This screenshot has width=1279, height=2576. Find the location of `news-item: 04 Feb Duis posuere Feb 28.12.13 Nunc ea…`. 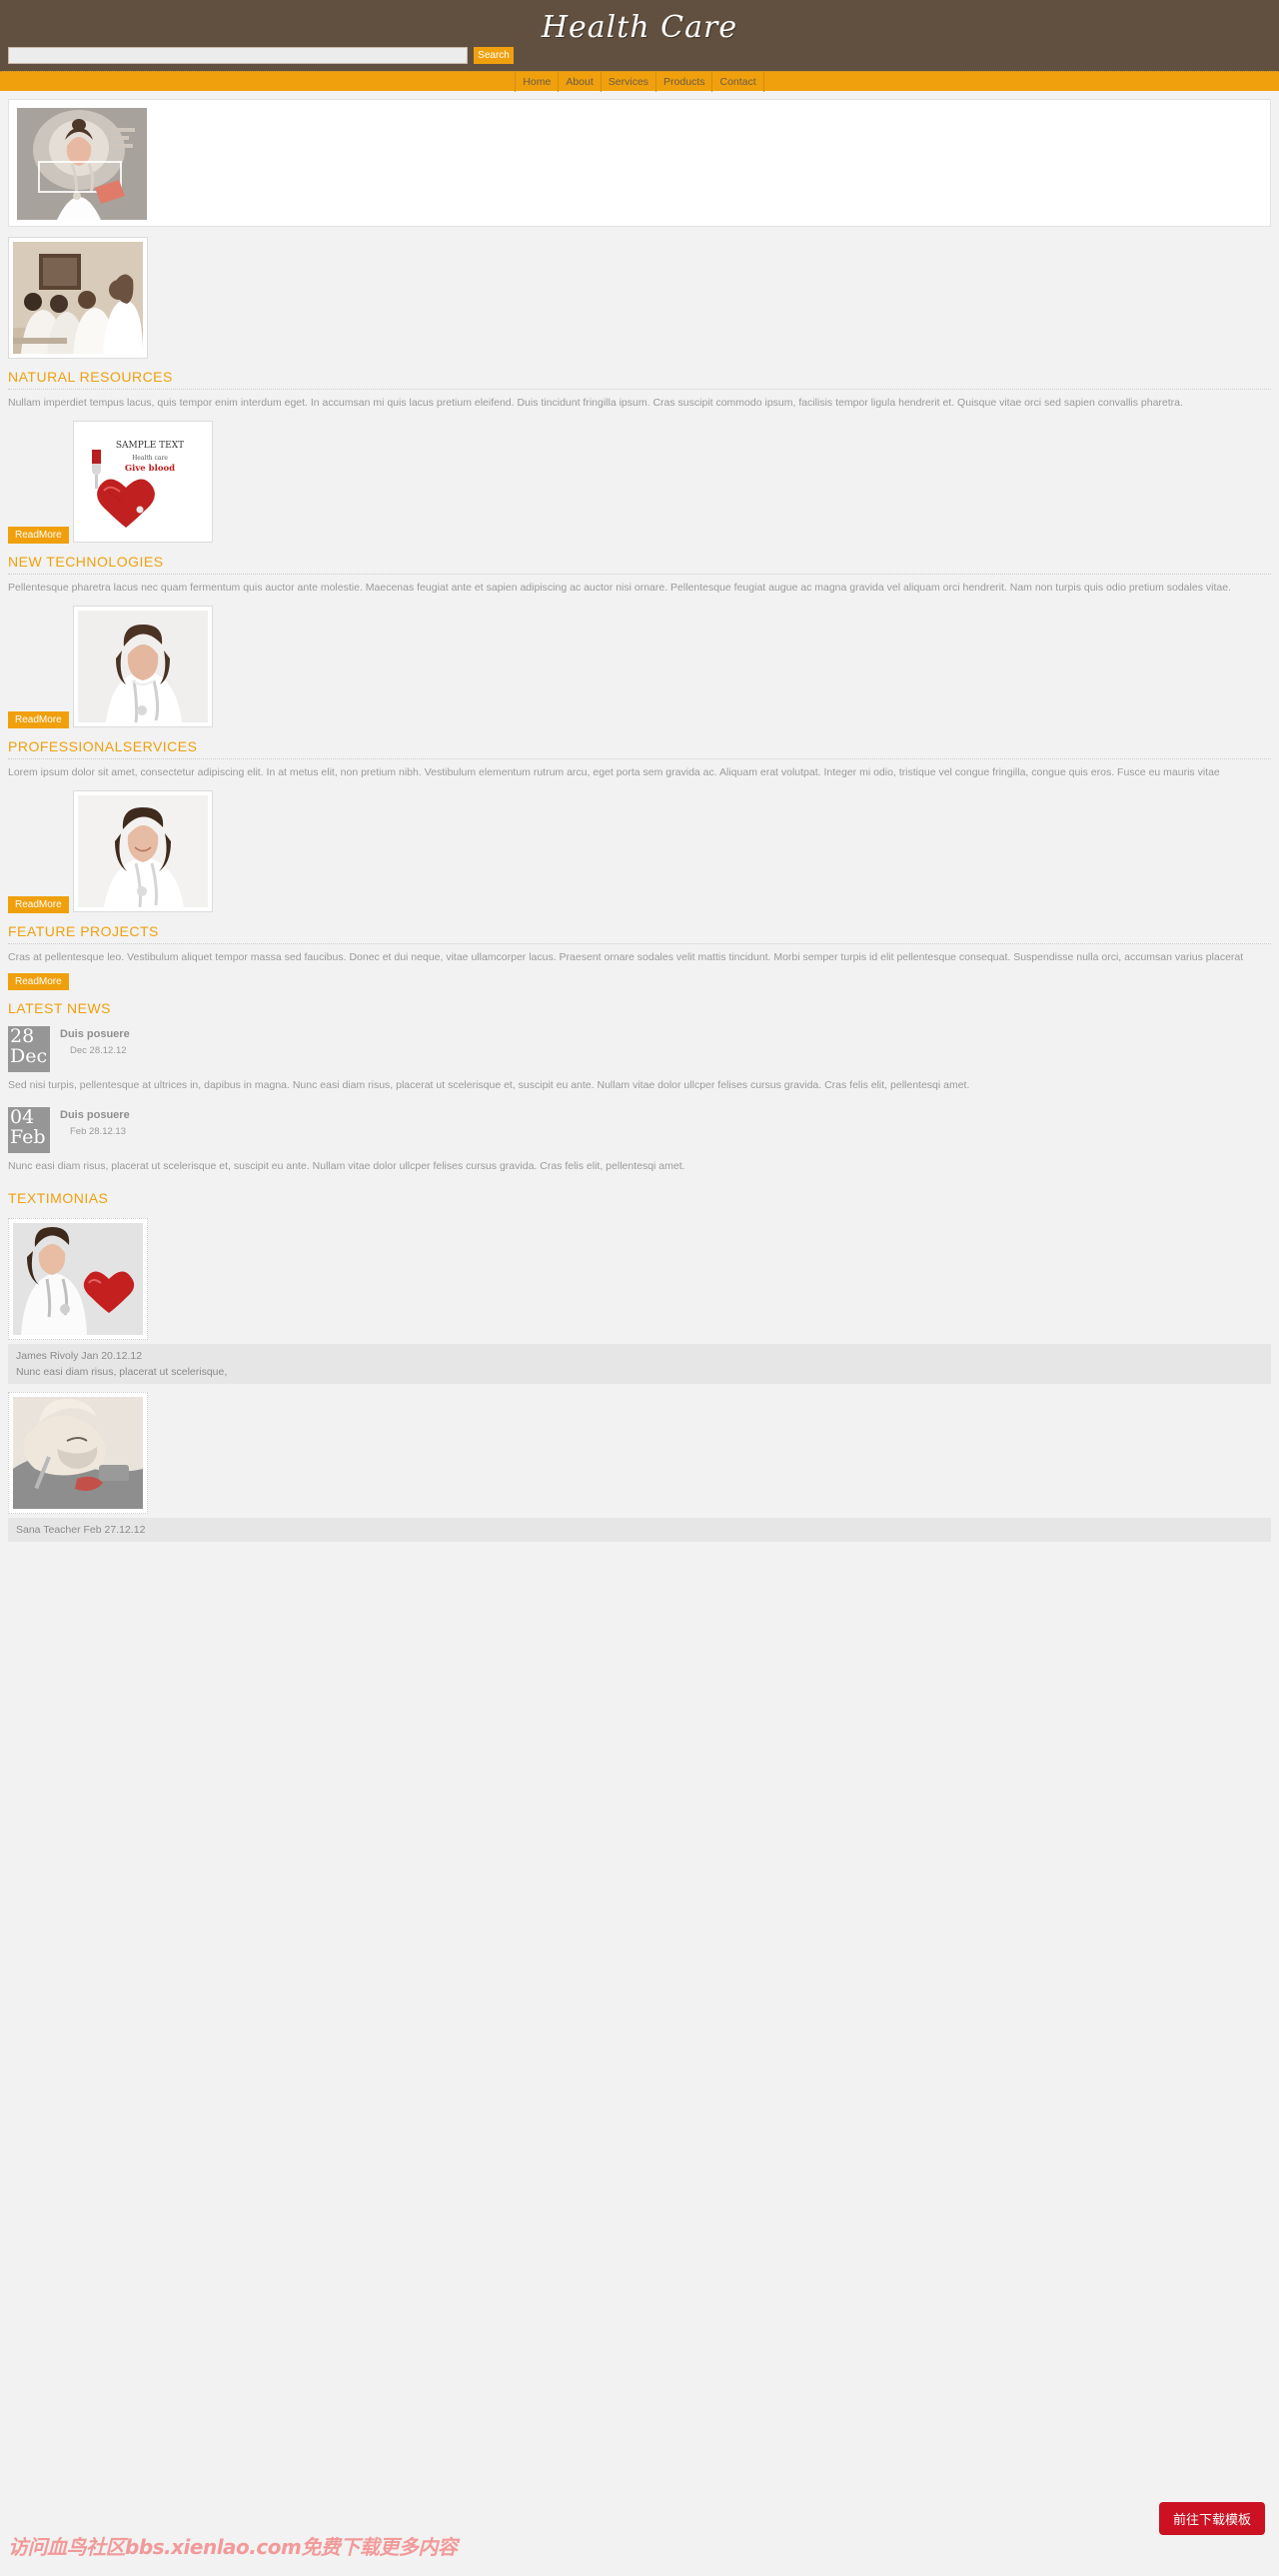

news-item: 04 Feb Duis posuere Feb 28.12.13 Nunc ea… is located at coordinates (639, 1140).